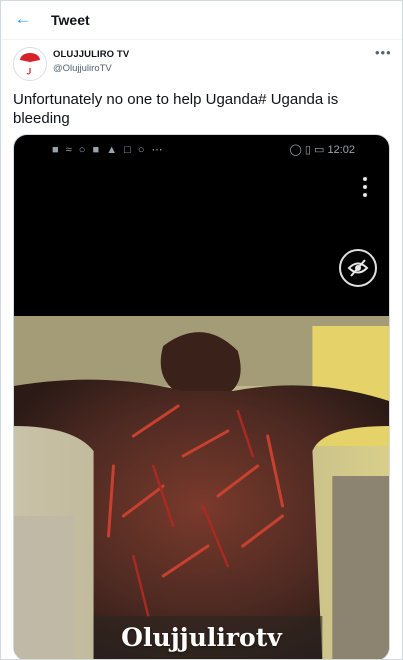  I want to click on page-title: Tweet, so click(70, 20).